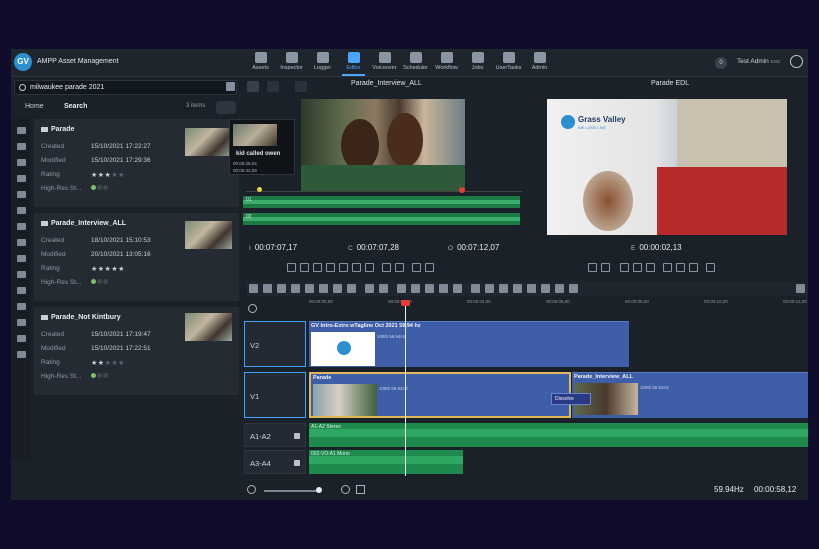 This screenshot has width=819, height=549. Describe the element at coordinates (353, 63) in the screenshot. I see `nav-editor: Editor` at that location.